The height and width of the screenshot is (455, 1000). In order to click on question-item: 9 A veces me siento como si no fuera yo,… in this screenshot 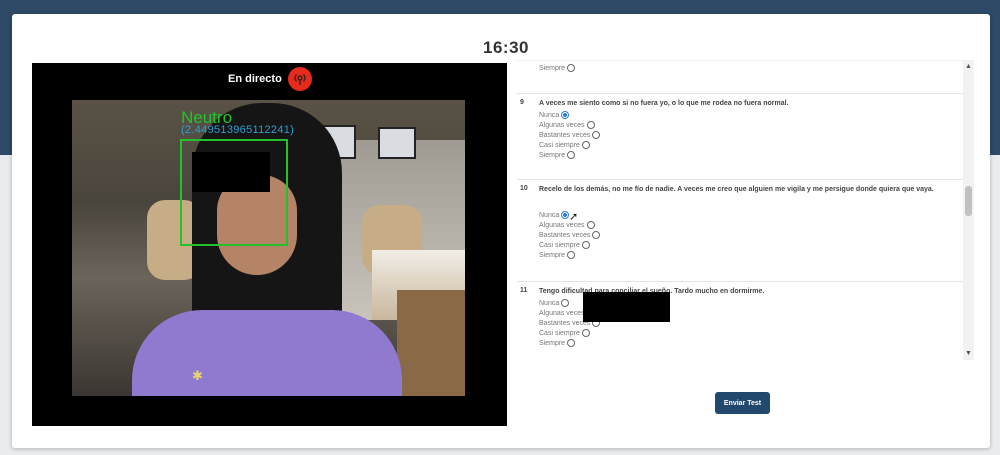, I will do `click(740, 139)`.